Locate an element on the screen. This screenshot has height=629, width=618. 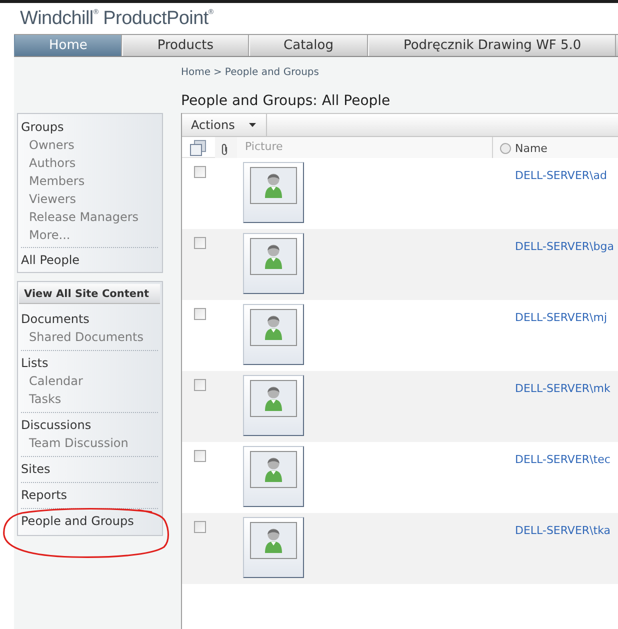
nav-link: Authors is located at coordinates (89, 163).